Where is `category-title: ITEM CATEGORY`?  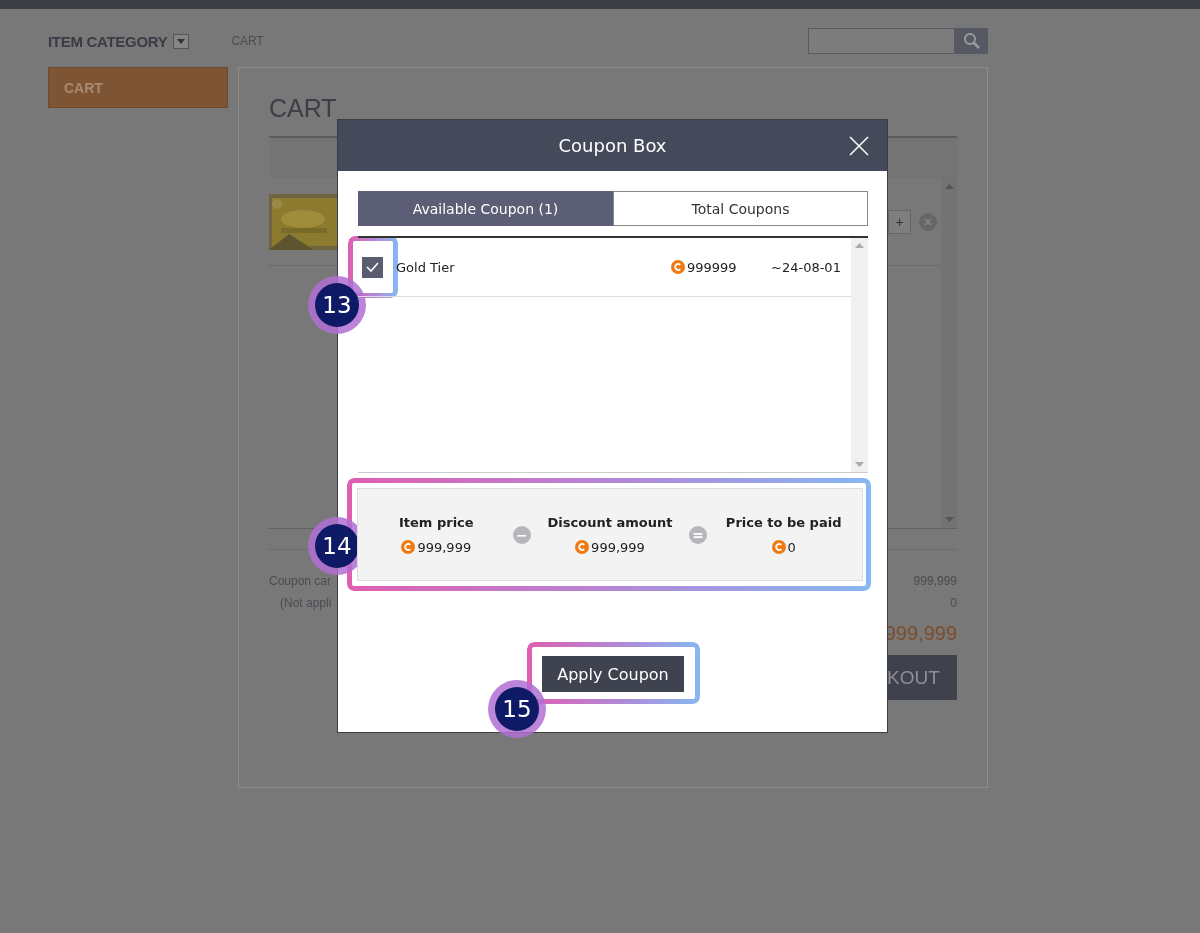
category-title: ITEM CATEGORY is located at coordinates (108, 41).